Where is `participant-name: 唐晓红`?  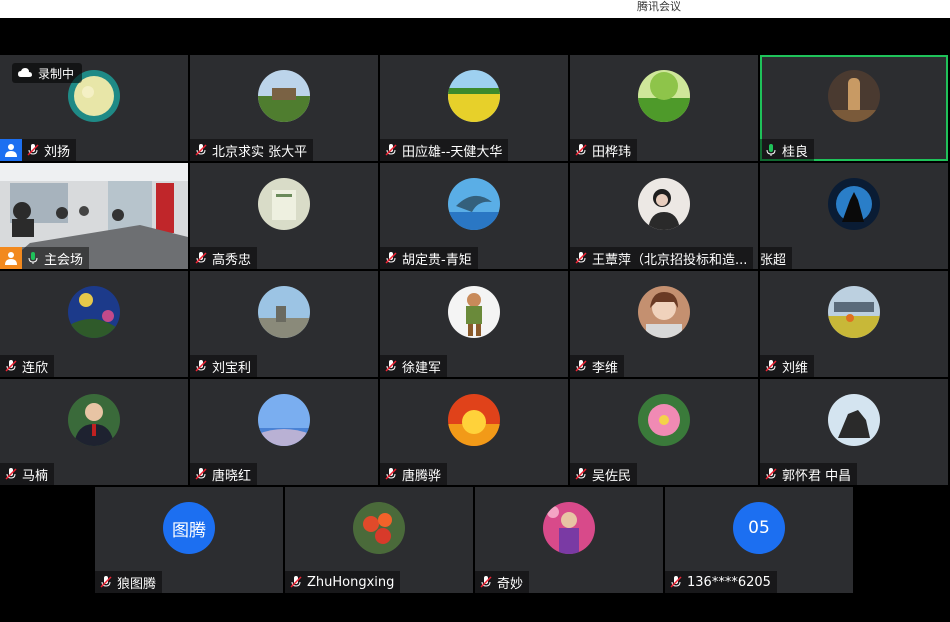 participant-name: 唐晓红 is located at coordinates (232, 476).